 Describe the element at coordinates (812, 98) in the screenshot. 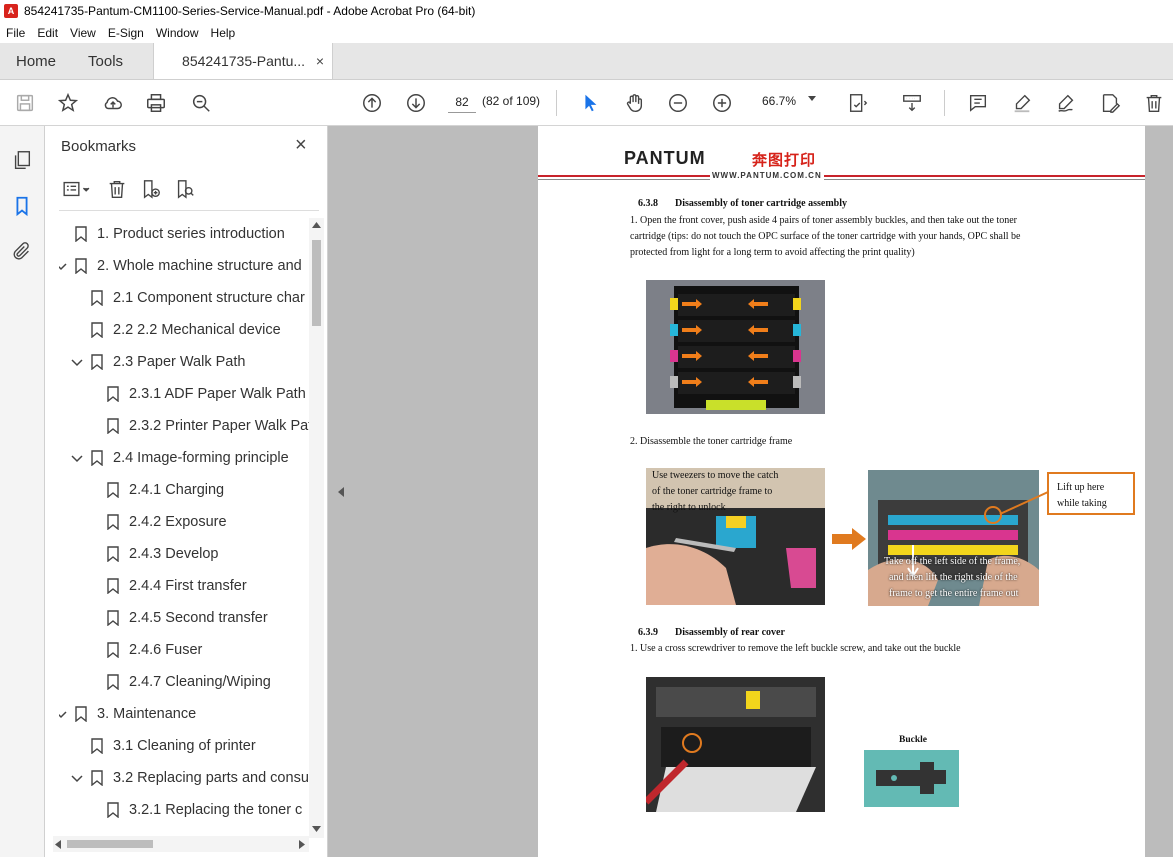

I see `zoom-dropdown-chevron-icon` at that location.